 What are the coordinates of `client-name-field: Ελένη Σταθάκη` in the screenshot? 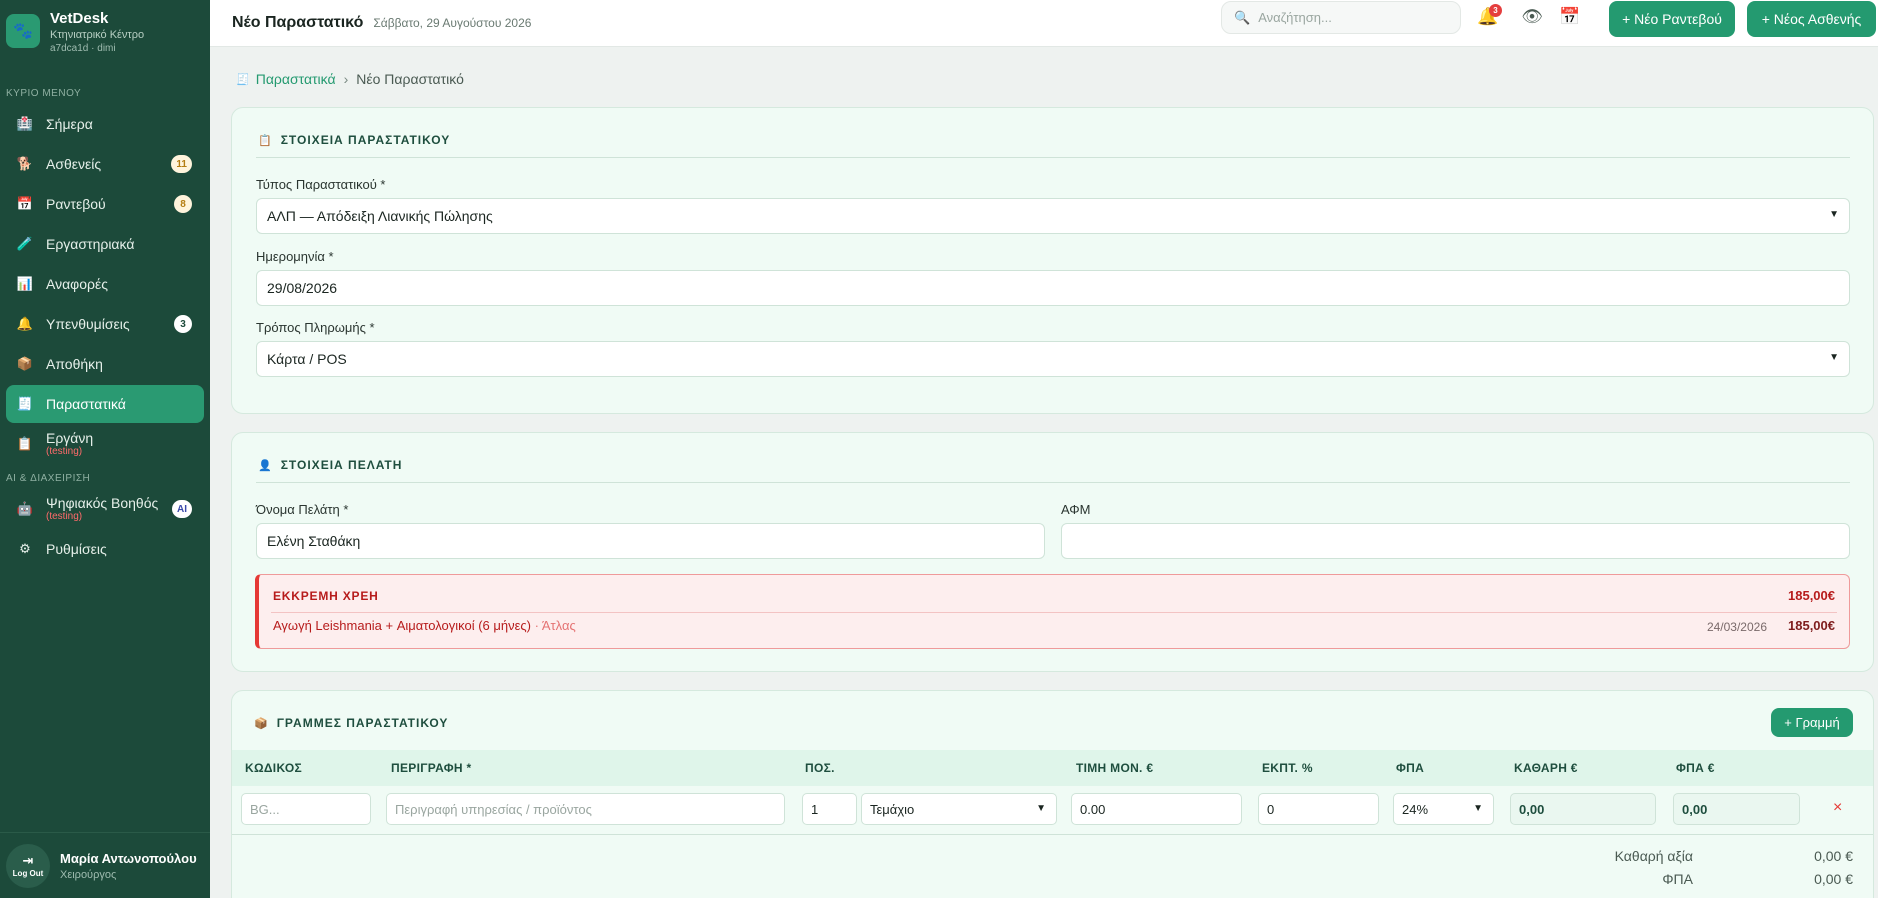 It's located at (650, 541).